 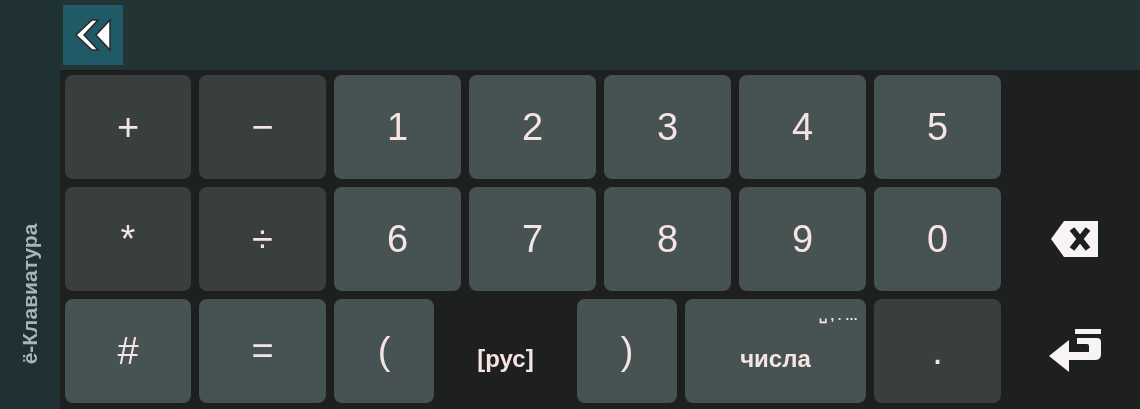 I want to click on key: =, so click(x=262, y=351).